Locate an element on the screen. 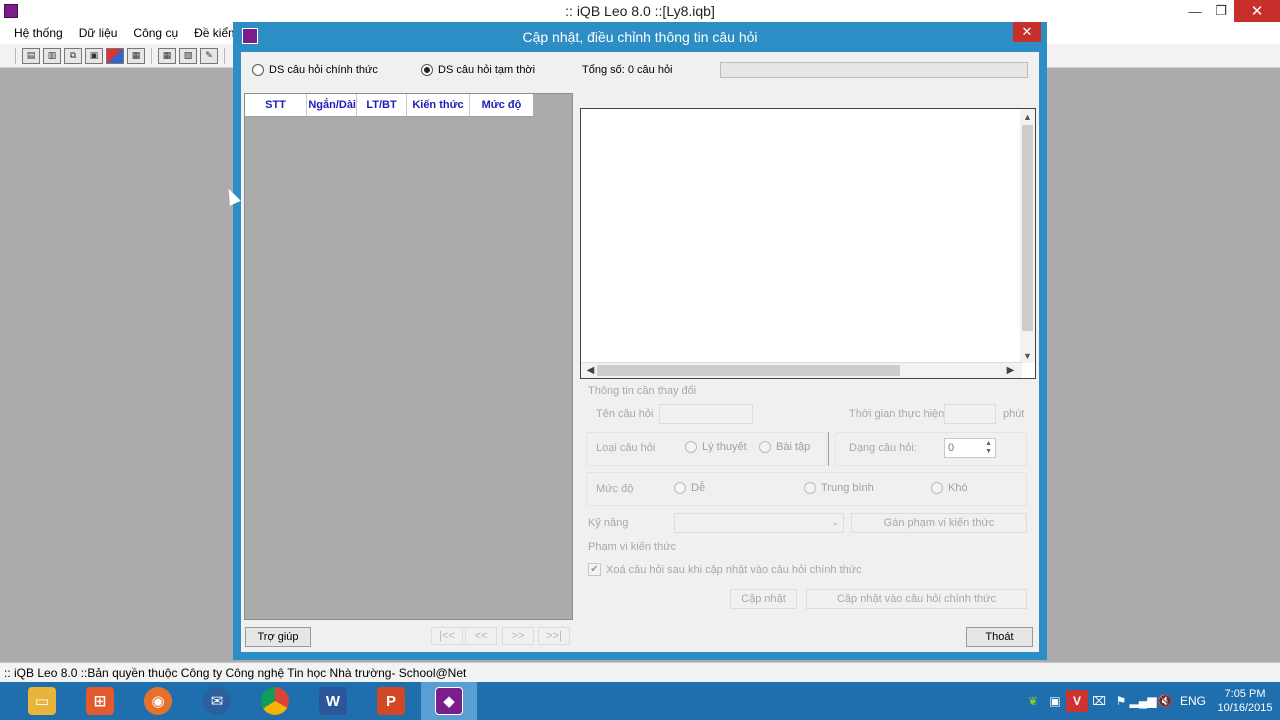 The width and height of the screenshot is (1280, 720). col-stt: STT is located at coordinates (276, 105).